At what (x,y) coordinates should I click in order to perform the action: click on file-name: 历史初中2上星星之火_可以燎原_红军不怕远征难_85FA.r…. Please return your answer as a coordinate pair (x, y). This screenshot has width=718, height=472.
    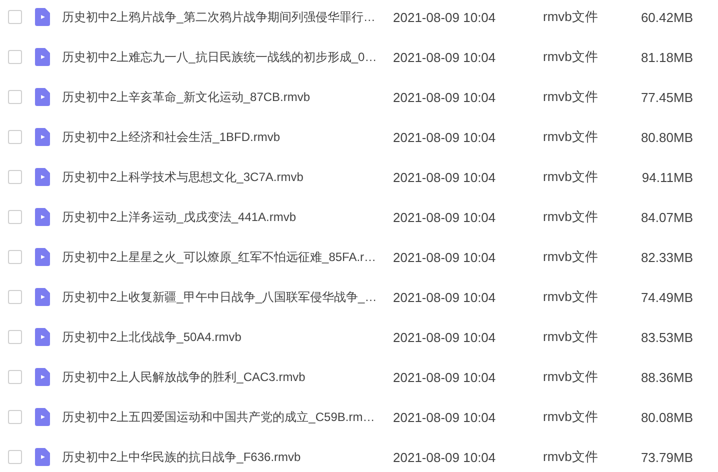
    Looking at the image, I should click on (227, 257).